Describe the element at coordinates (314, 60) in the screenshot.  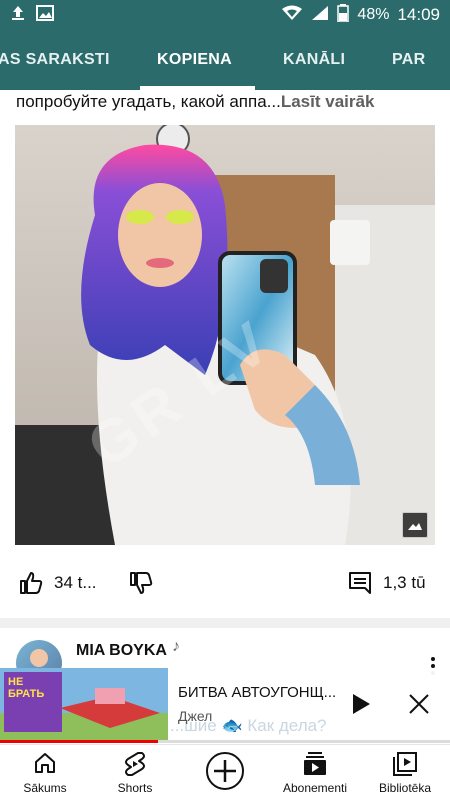
I see `tab-channels: KANĀLI` at that location.